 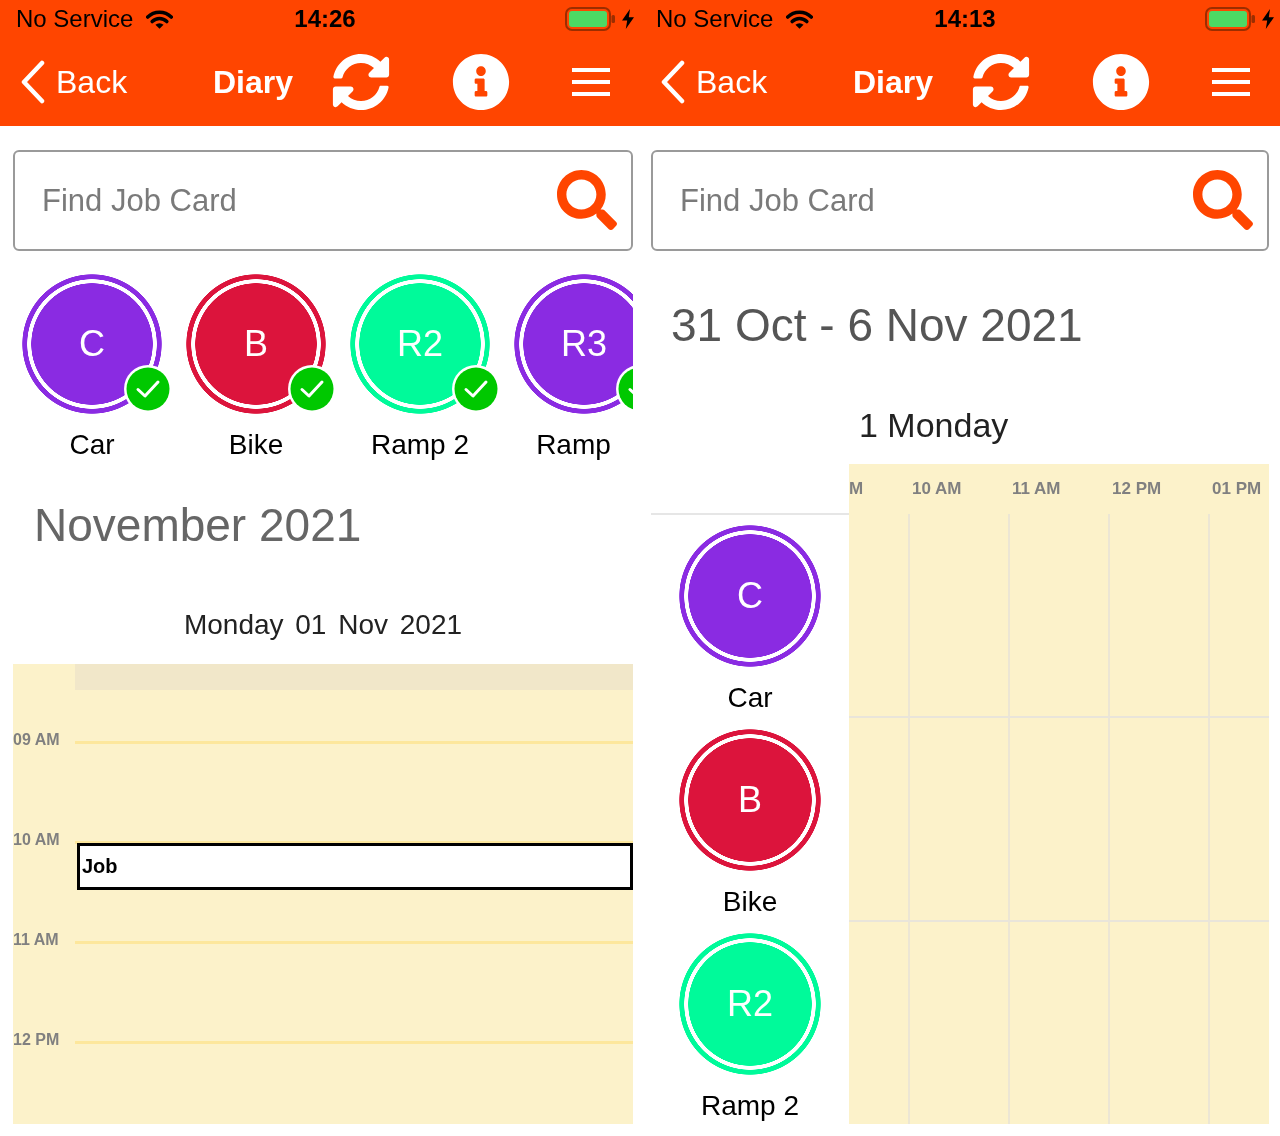 What do you see at coordinates (573, 445) in the screenshot?
I see `resource-name: Ramp` at bounding box center [573, 445].